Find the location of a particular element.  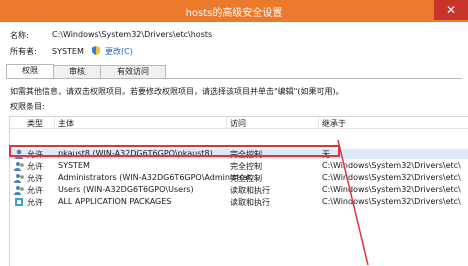

title-bar: hosts的高级安全设置 ✕ is located at coordinates (234, 11).